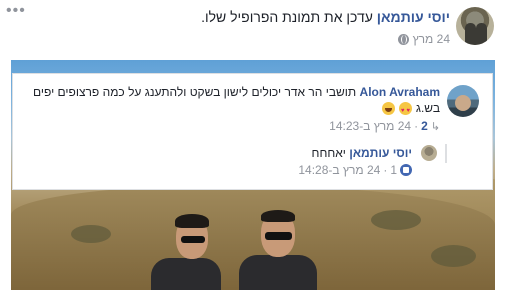 Image resolution: width=517 pixels, height=290 pixels. Describe the element at coordinates (429, 153) in the screenshot. I see `reply-author-avatar` at that location.